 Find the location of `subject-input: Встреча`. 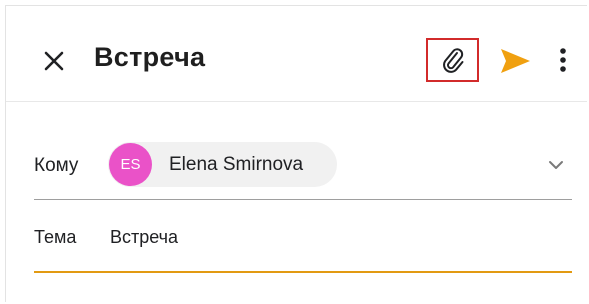

subject-input: Встреча is located at coordinates (144, 237).